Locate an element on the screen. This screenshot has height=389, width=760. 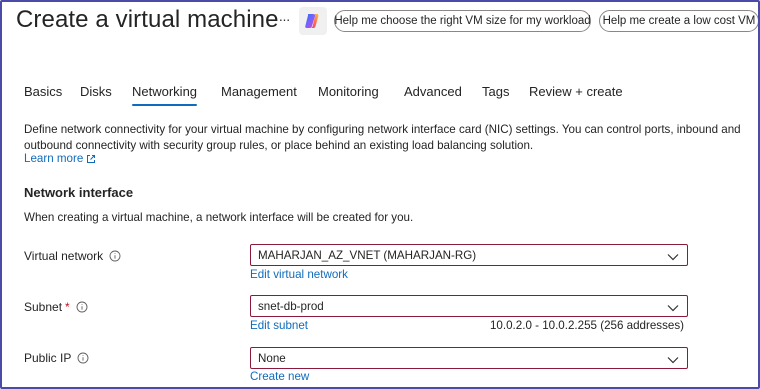
tab-disks: Disks is located at coordinates (96, 91).